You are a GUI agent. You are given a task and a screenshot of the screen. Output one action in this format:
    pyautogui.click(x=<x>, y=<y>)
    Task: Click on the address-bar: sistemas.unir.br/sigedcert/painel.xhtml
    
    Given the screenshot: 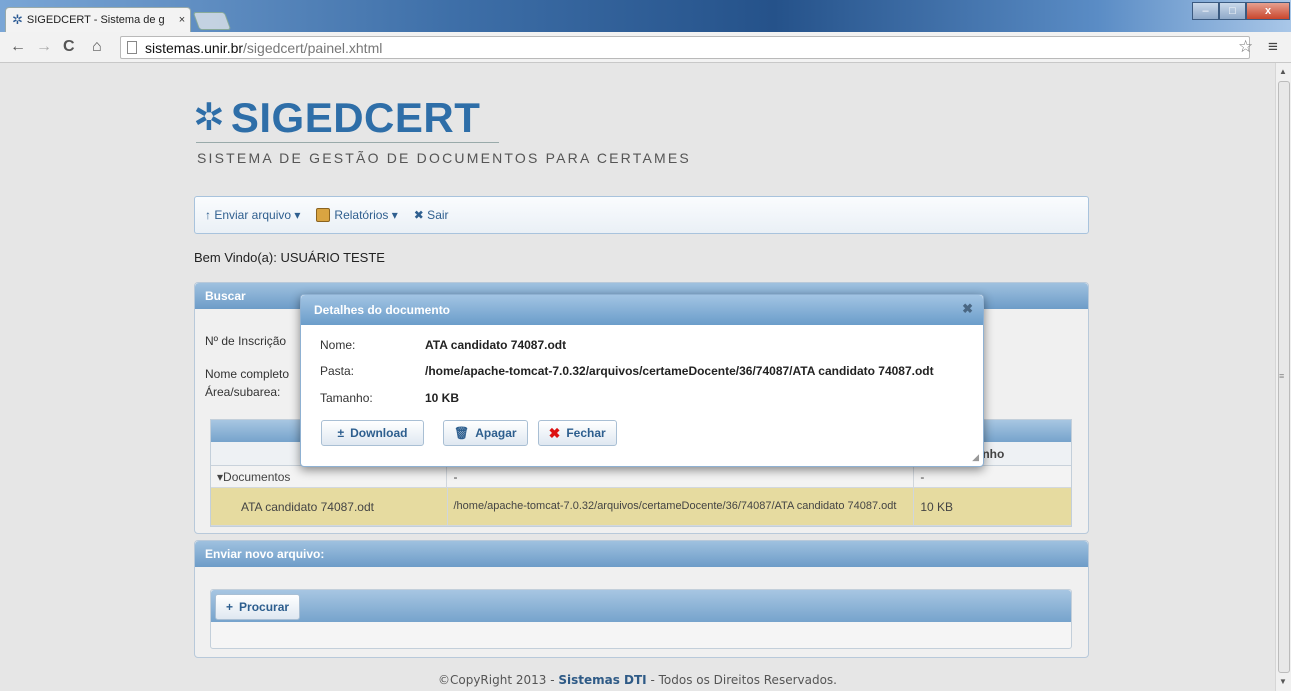 What is the action you would take?
    pyautogui.click(x=685, y=47)
    